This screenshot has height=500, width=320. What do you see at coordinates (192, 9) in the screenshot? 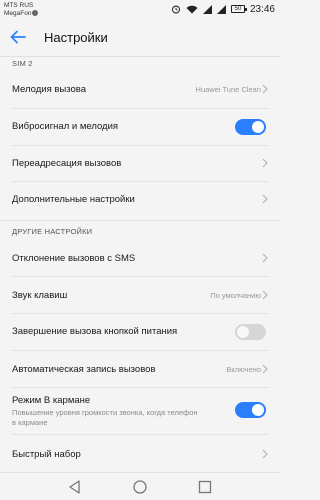
I see `wifi-icon` at bounding box center [192, 9].